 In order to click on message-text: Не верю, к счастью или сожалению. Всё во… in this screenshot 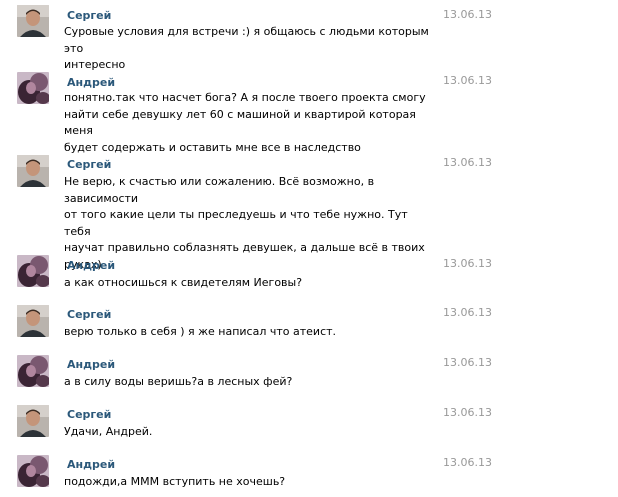, I will do `click(244, 223)`.